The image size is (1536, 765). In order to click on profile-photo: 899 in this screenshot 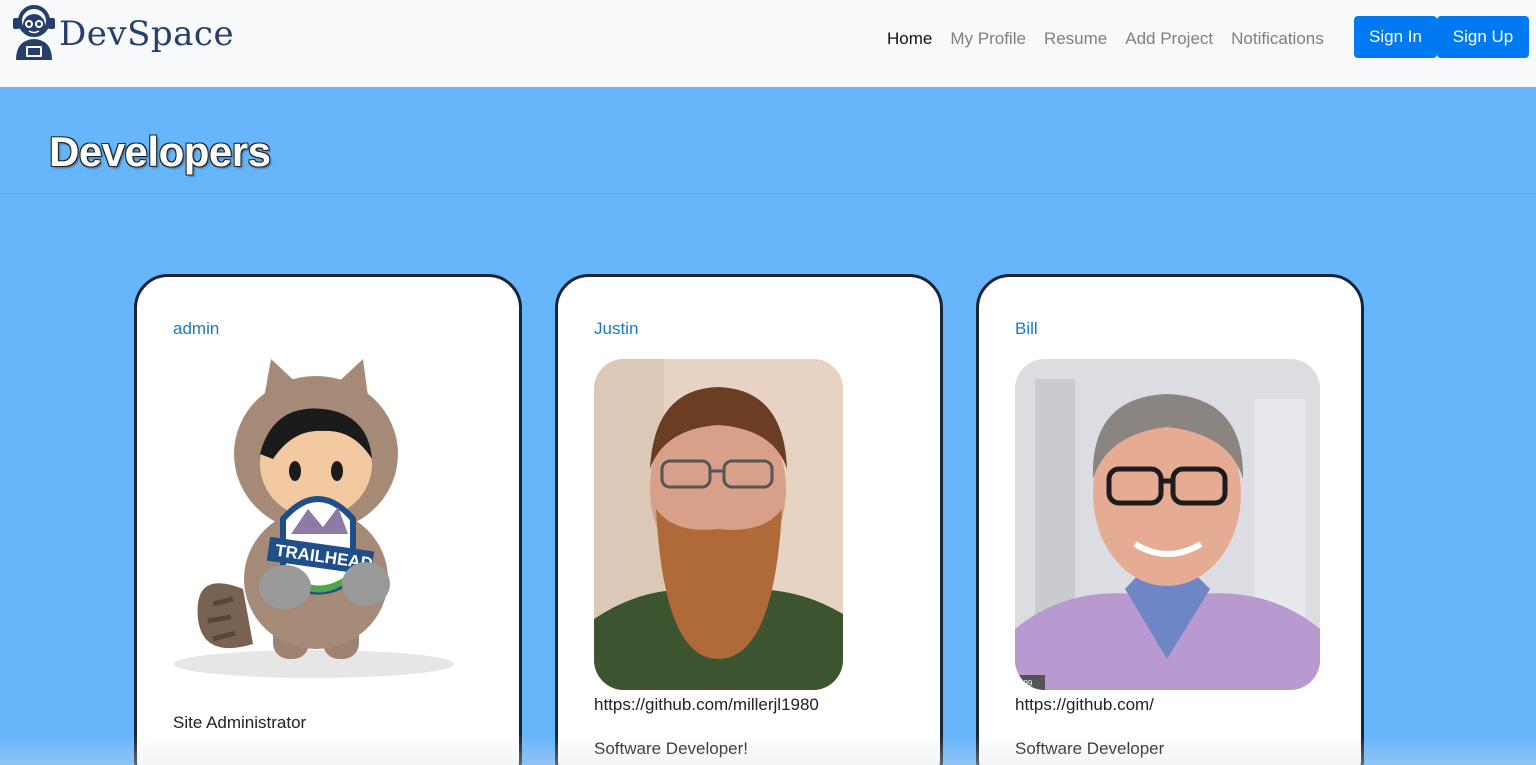, I will do `click(1167, 524)`.